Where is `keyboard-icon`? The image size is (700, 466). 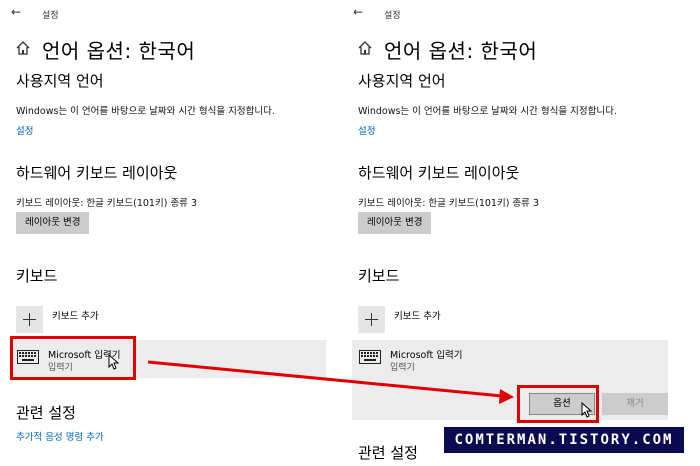 keyboard-icon is located at coordinates (370, 357).